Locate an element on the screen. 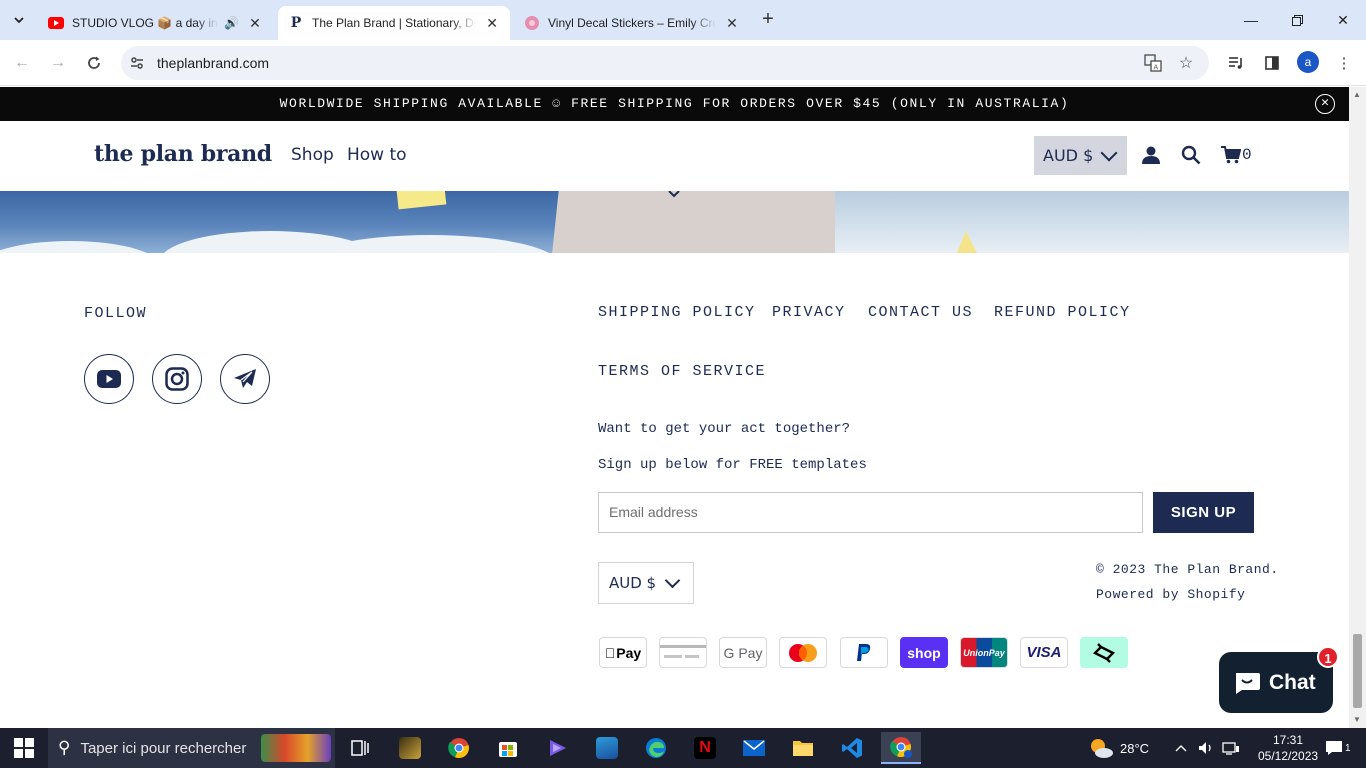  powered-by-shopify-link: Powered by Shopify is located at coordinates (1170, 594).